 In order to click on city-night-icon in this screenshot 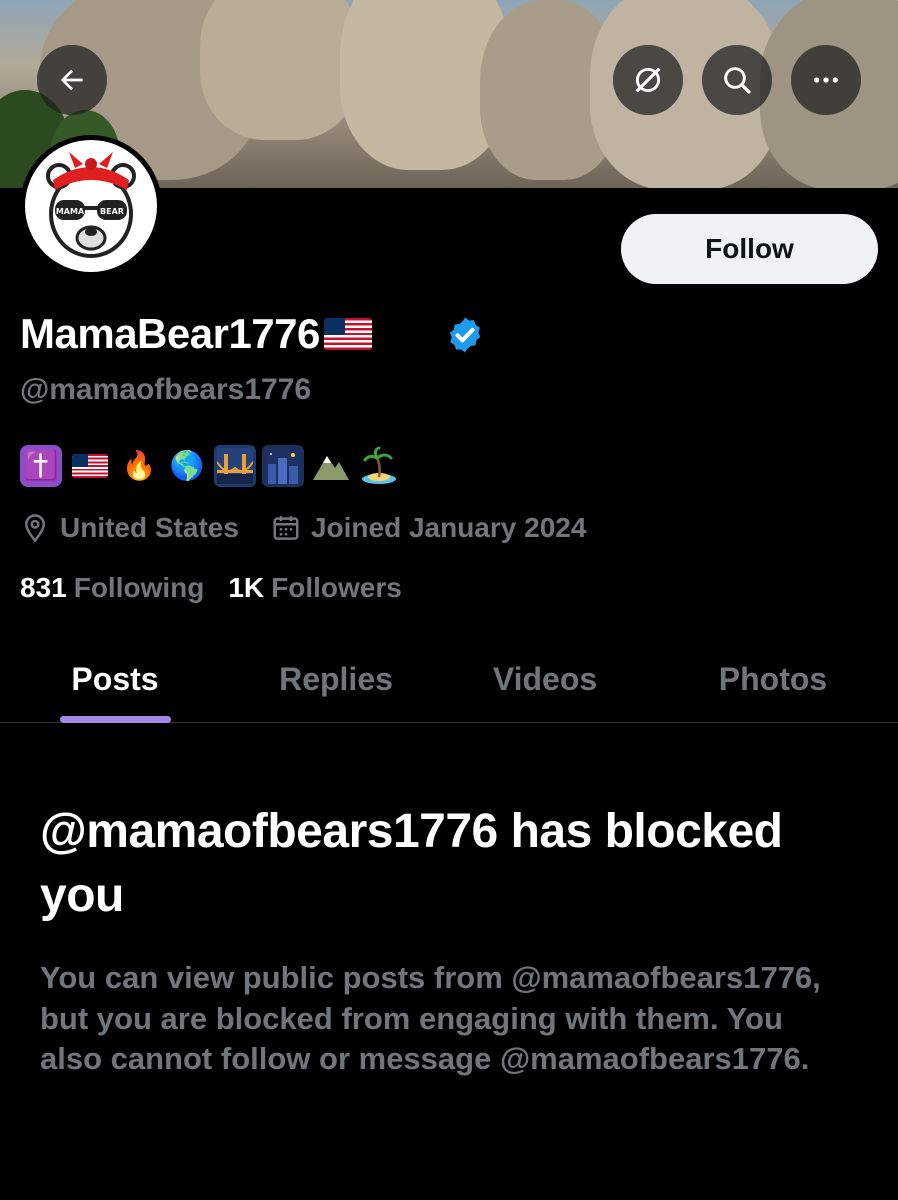, I will do `click(283, 466)`.